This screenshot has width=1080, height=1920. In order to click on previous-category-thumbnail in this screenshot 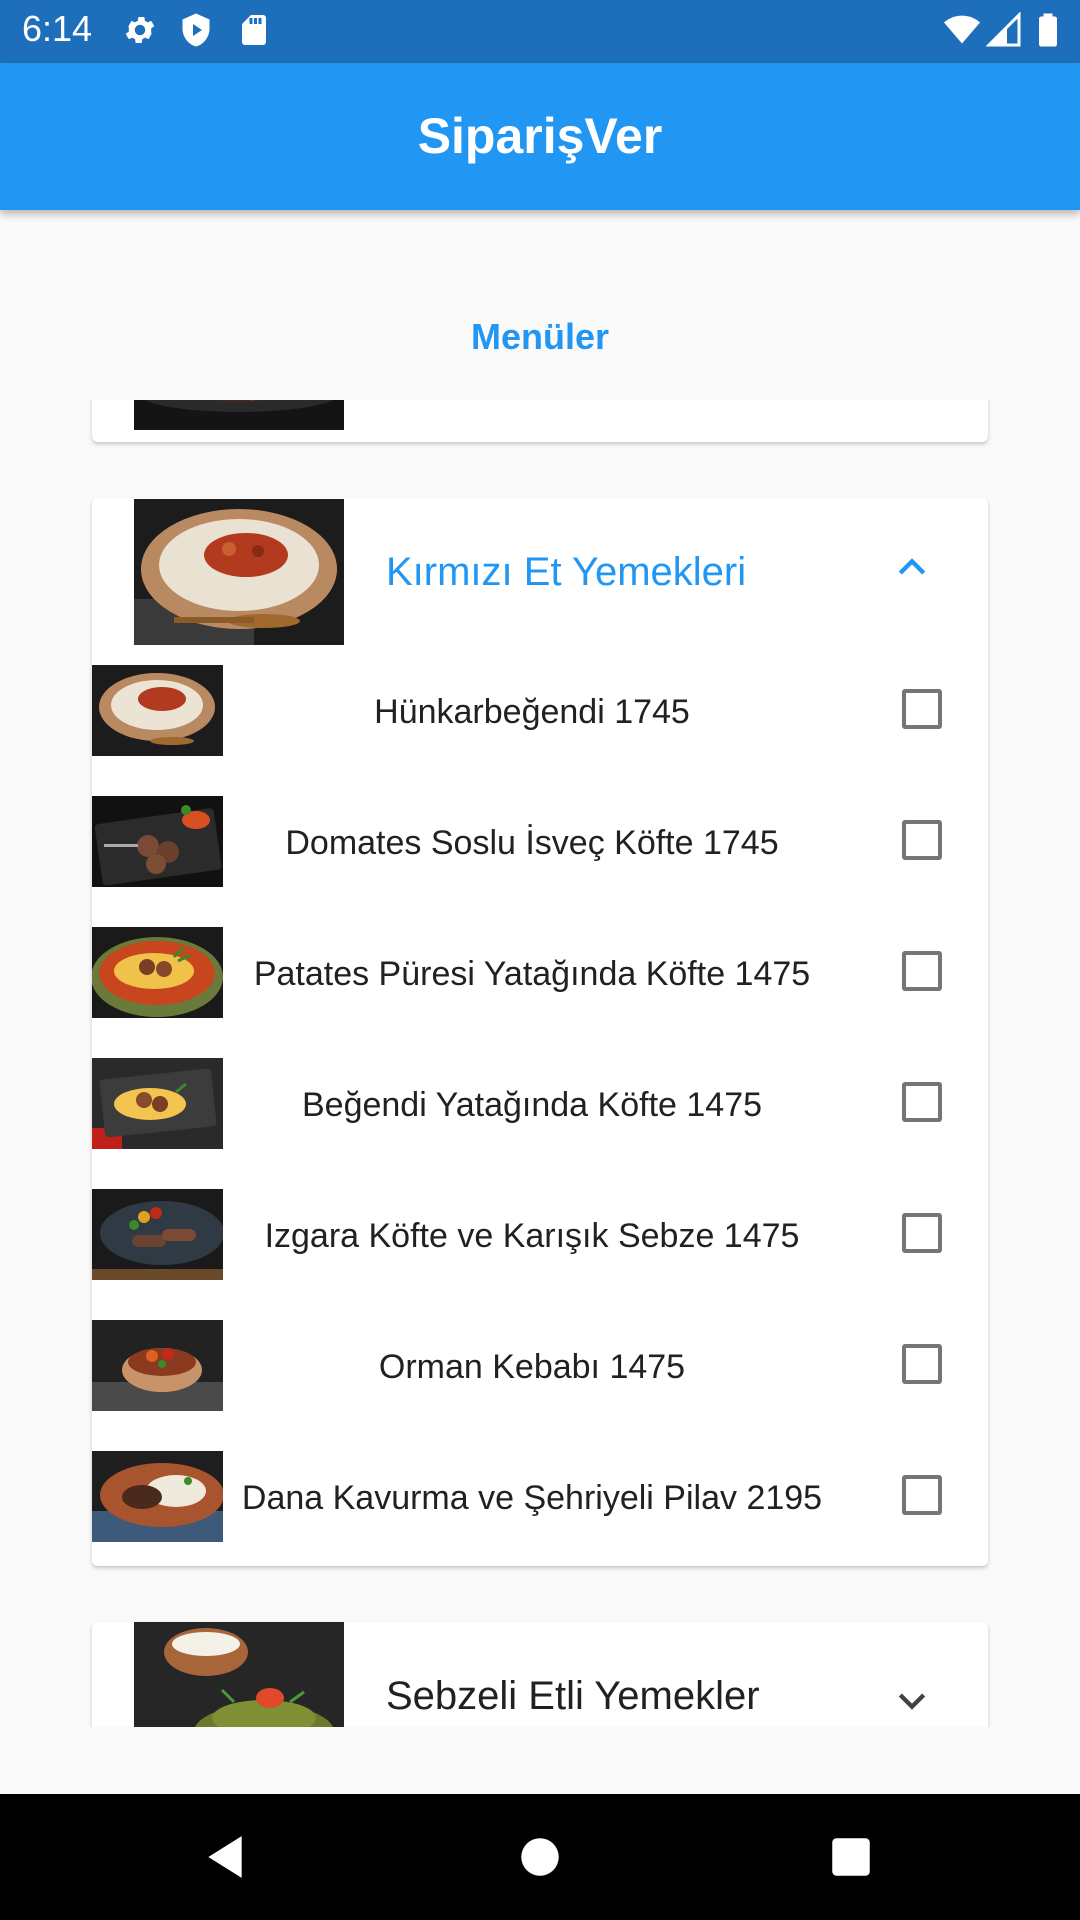, I will do `click(239, 415)`.